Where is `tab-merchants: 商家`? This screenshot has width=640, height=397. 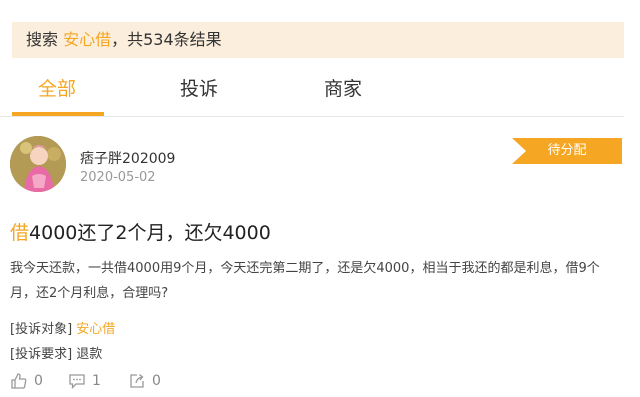
tab-merchants: 商家 is located at coordinates (343, 87).